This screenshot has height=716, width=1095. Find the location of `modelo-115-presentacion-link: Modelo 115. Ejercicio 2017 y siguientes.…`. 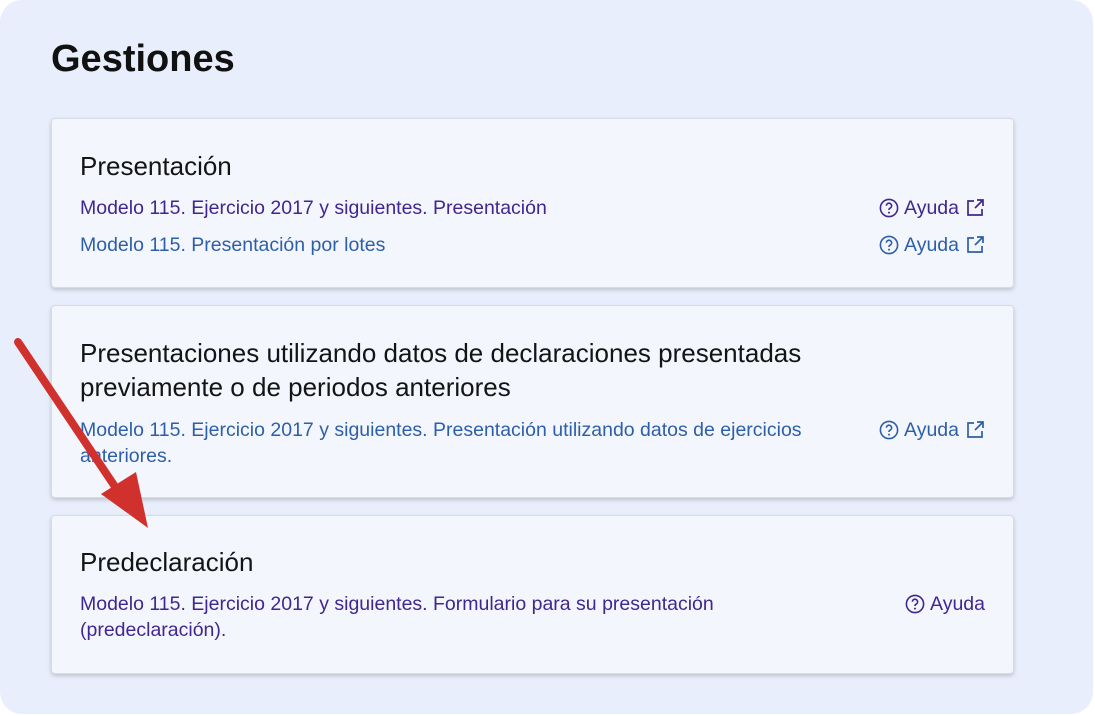

modelo-115-presentacion-link: Modelo 115. Ejercicio 2017 y siguientes.… is located at coordinates (313, 208).